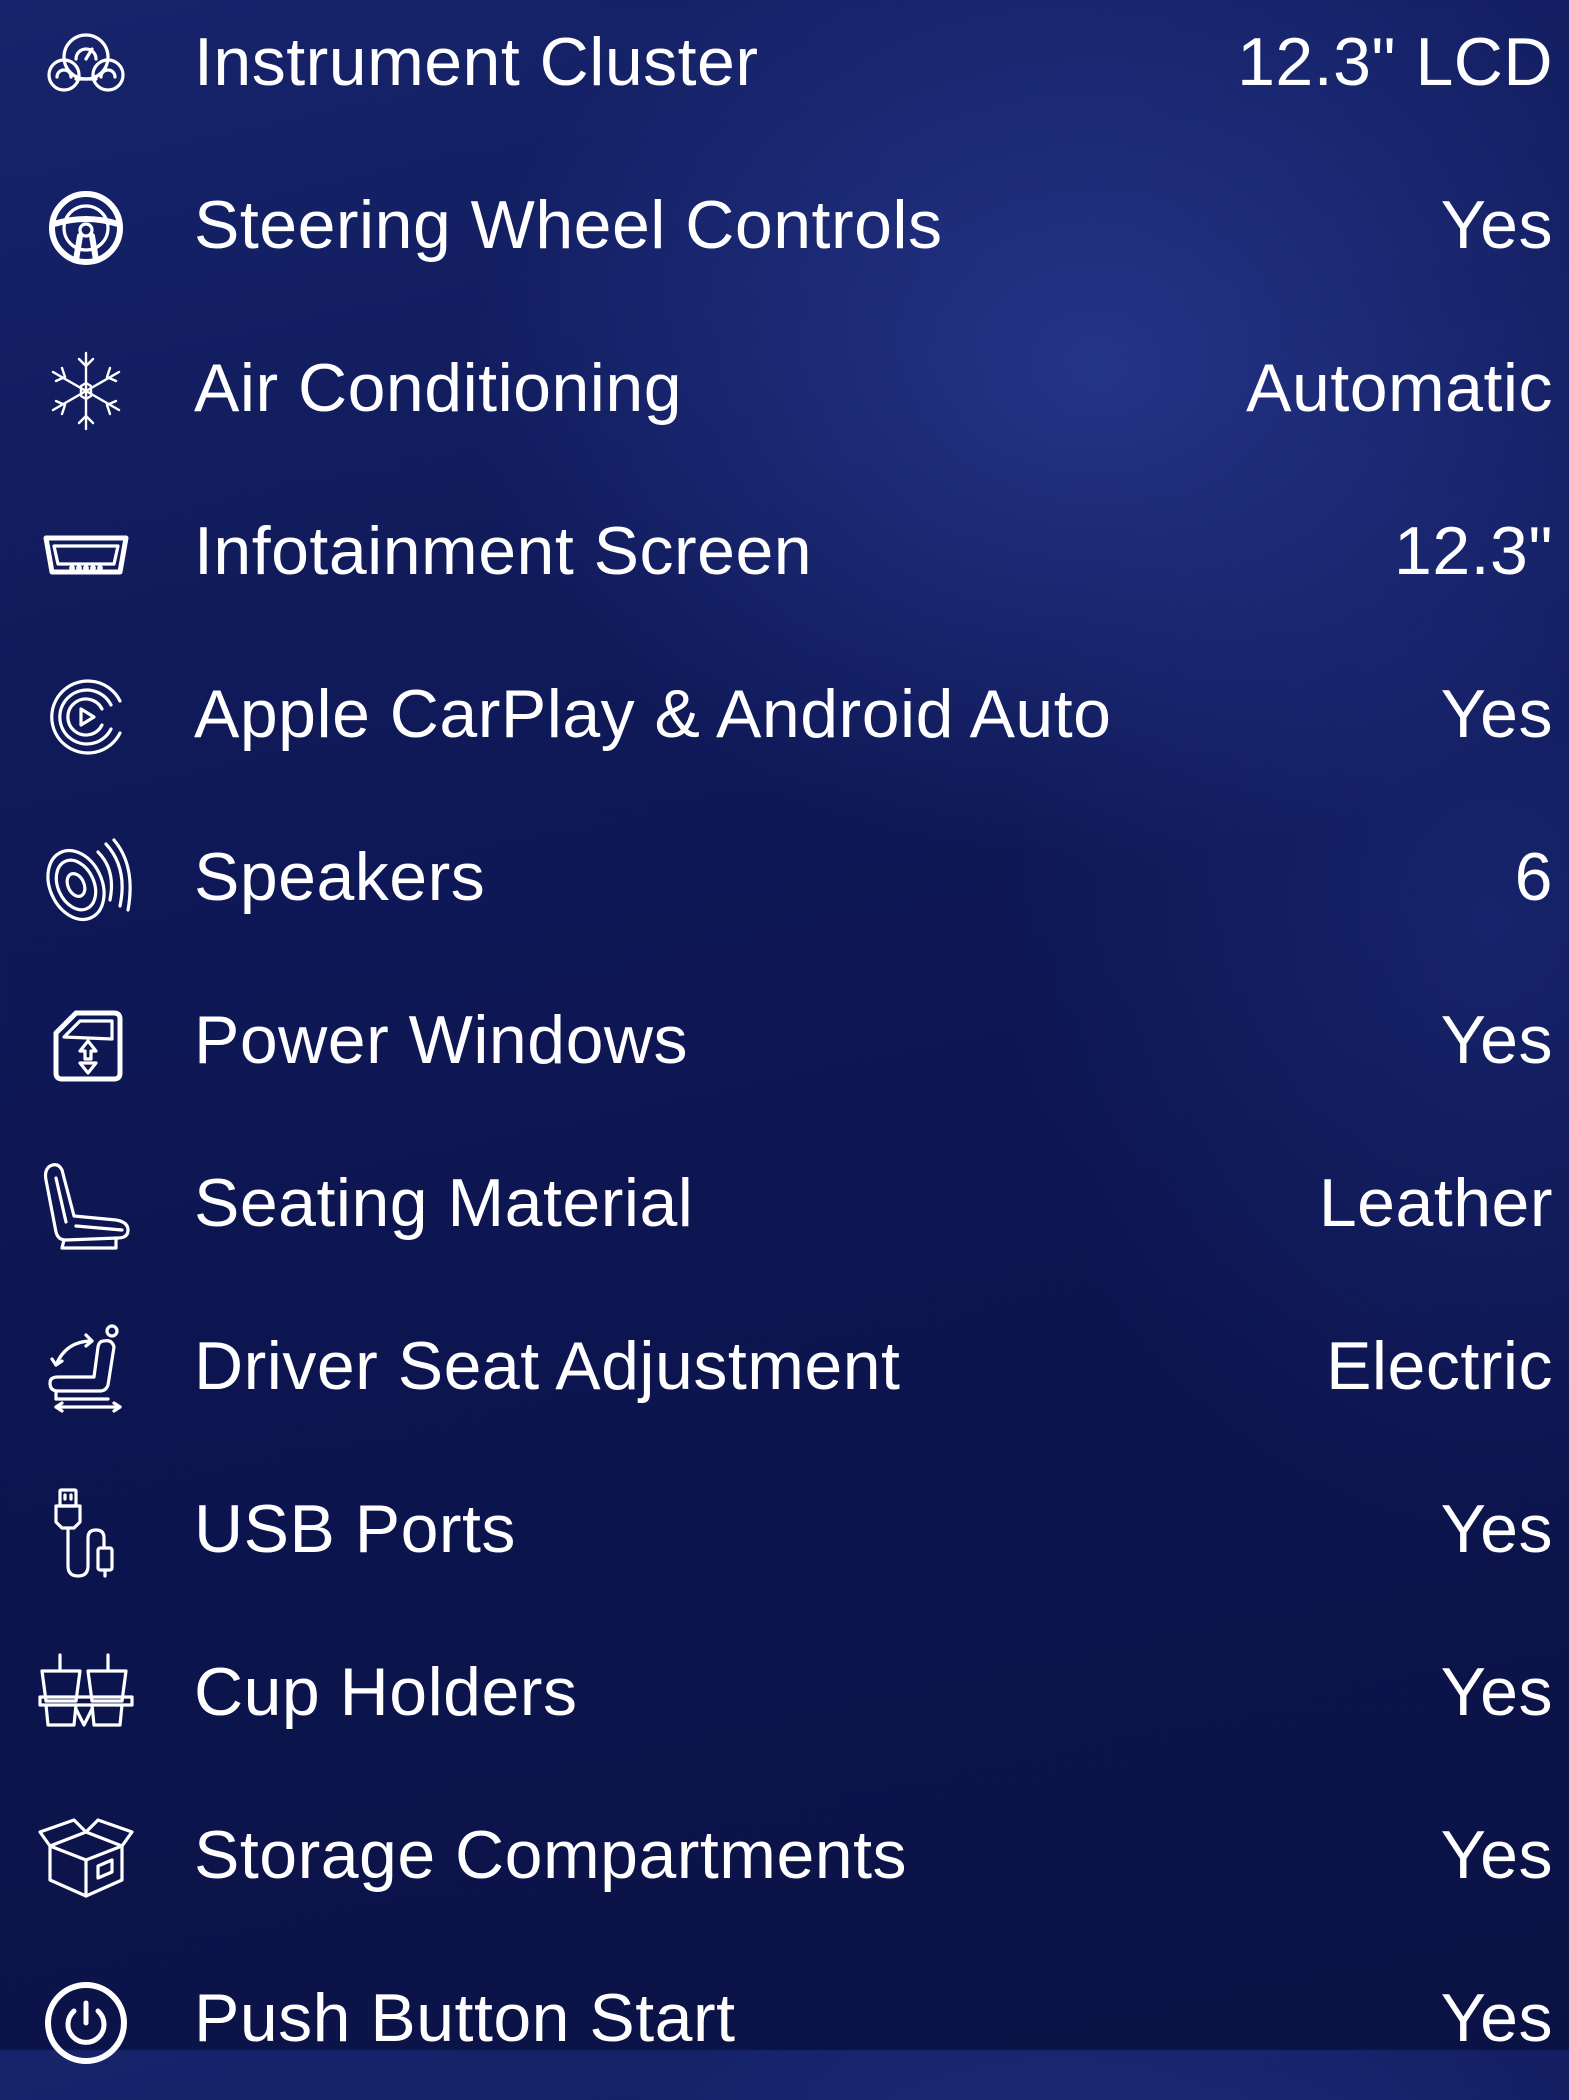 The height and width of the screenshot is (2100, 1569). I want to click on feature-value: Leather, so click(1435, 1203).